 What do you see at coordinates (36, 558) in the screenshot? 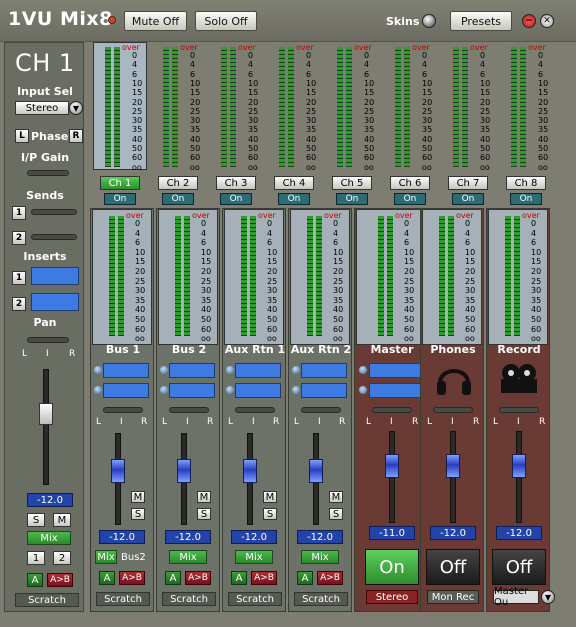
I see `bus-1-assign-button: 1` at bounding box center [36, 558].